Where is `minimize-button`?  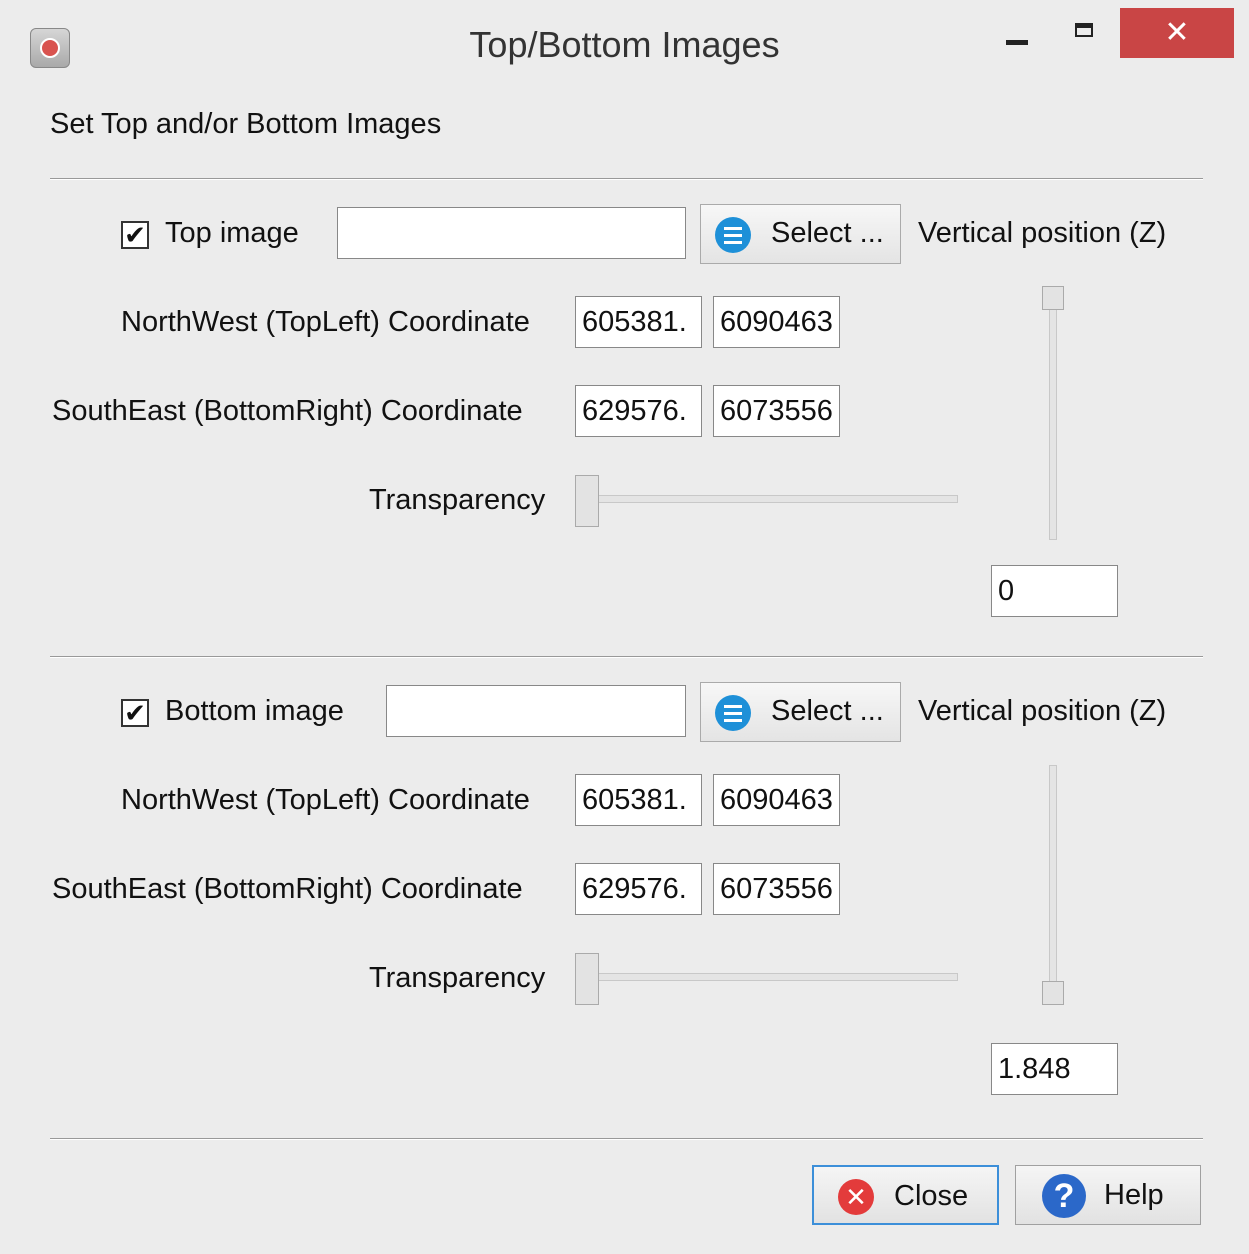 minimize-button is located at coordinates (1019, 33).